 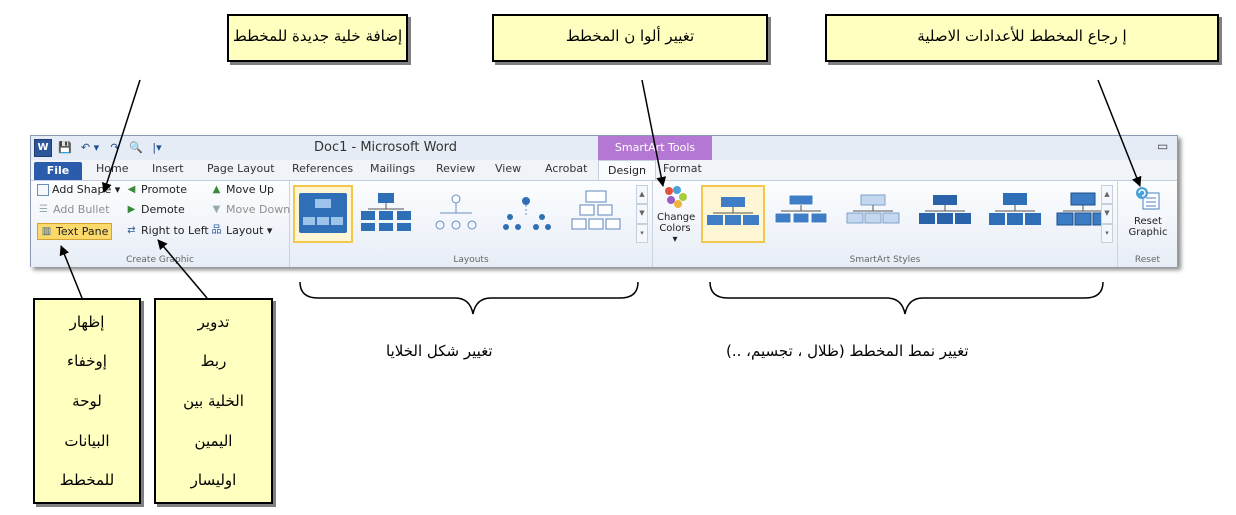 I want to click on tab-references: References, so click(x=322, y=168).